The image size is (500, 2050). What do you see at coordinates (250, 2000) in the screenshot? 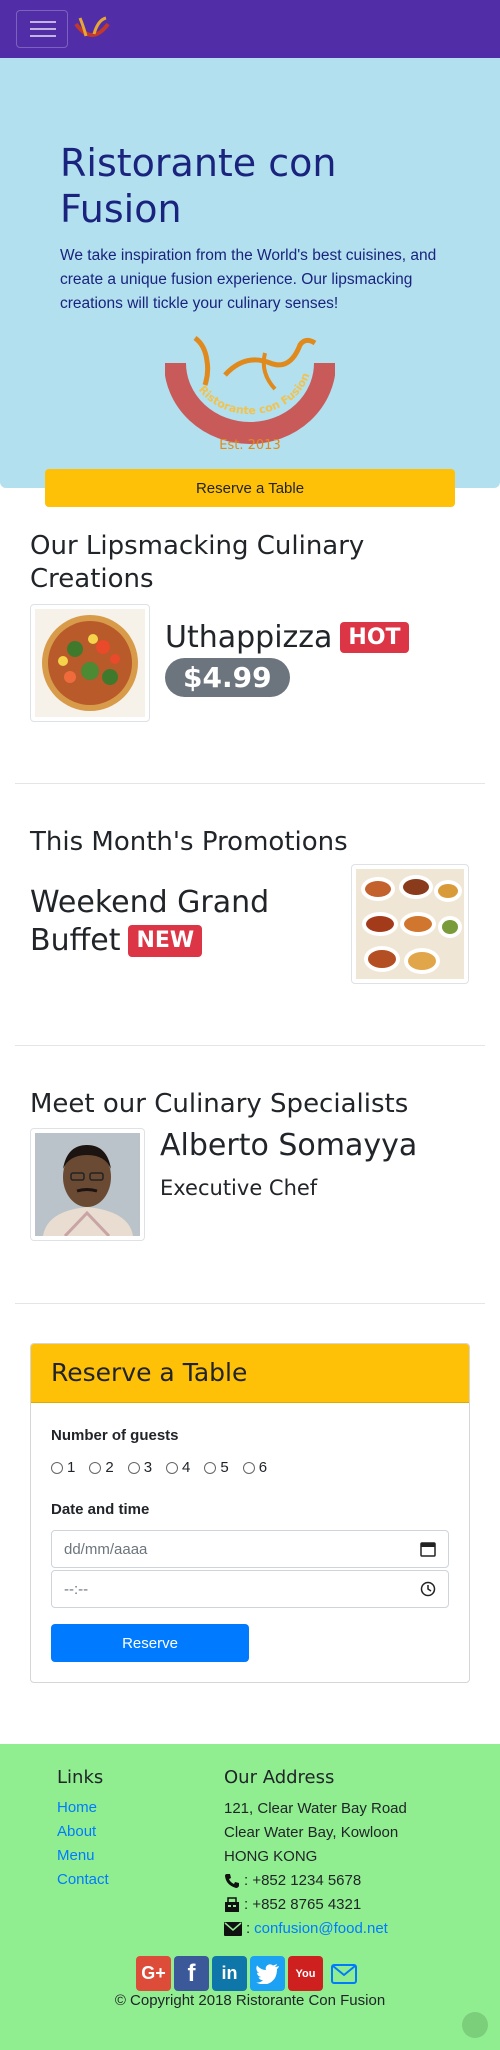
I see `copyright: © Copyright 2018 Ristorante Con Fusion` at bounding box center [250, 2000].